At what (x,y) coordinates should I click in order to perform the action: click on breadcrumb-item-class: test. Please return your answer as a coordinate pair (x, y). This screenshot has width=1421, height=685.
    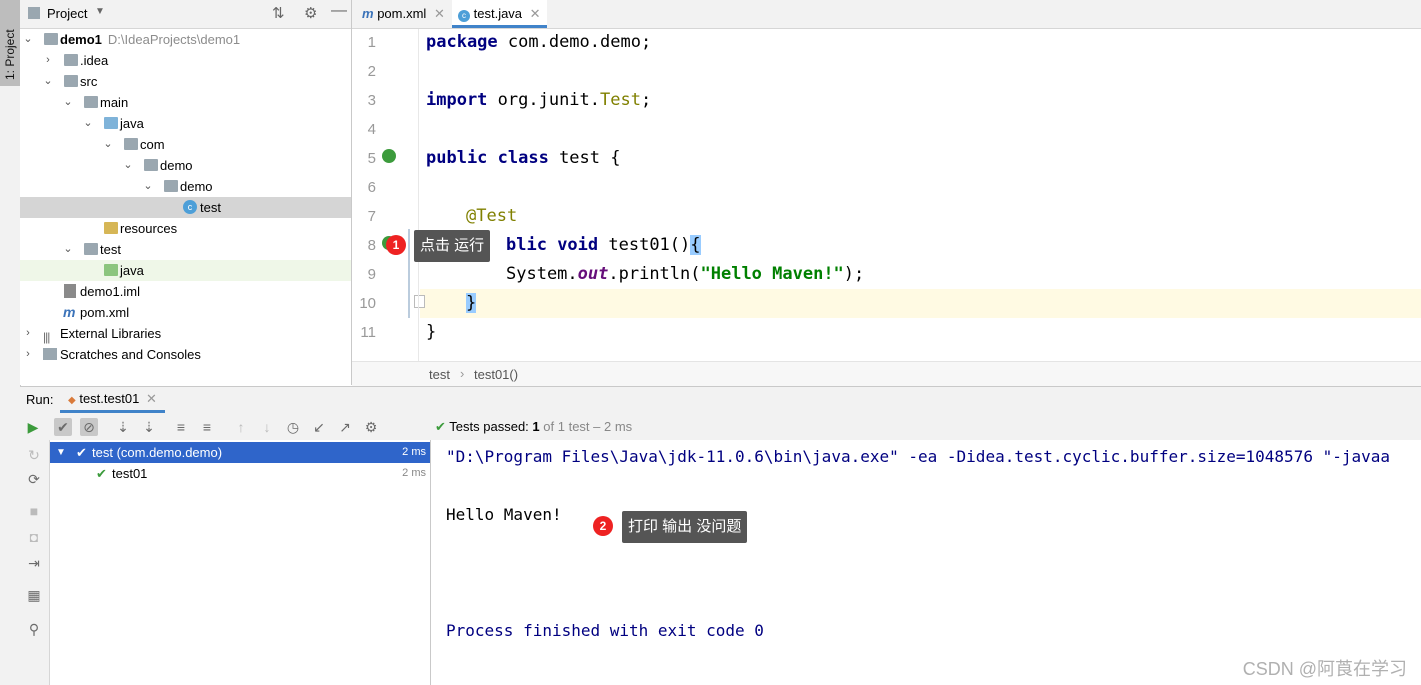
    Looking at the image, I should click on (439, 374).